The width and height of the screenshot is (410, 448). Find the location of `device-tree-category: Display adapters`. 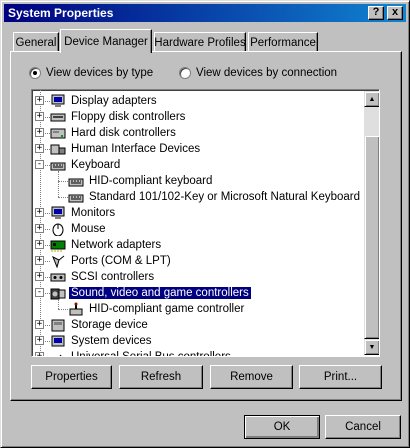

device-tree-category: Display adapters is located at coordinates (104, 101).